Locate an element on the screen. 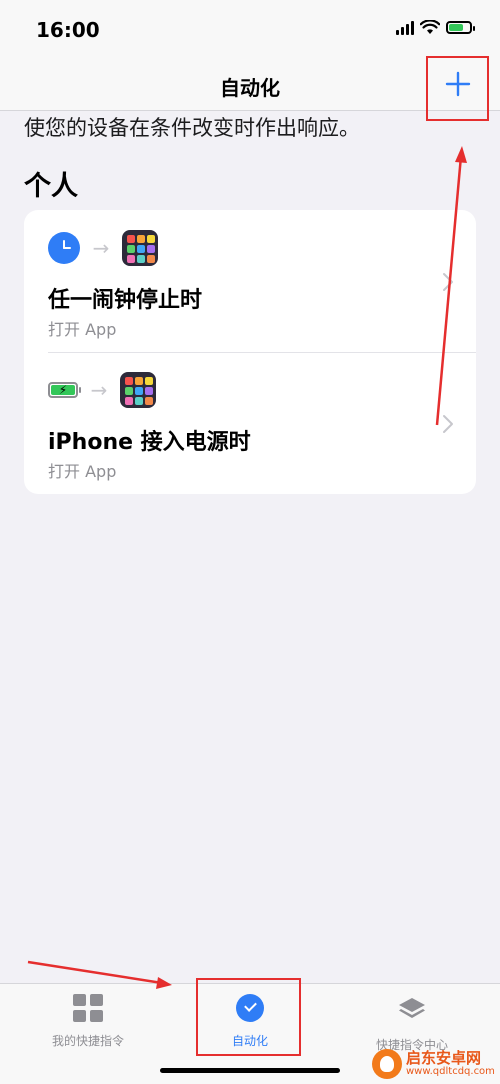  status-icons is located at coordinates (435, 27).